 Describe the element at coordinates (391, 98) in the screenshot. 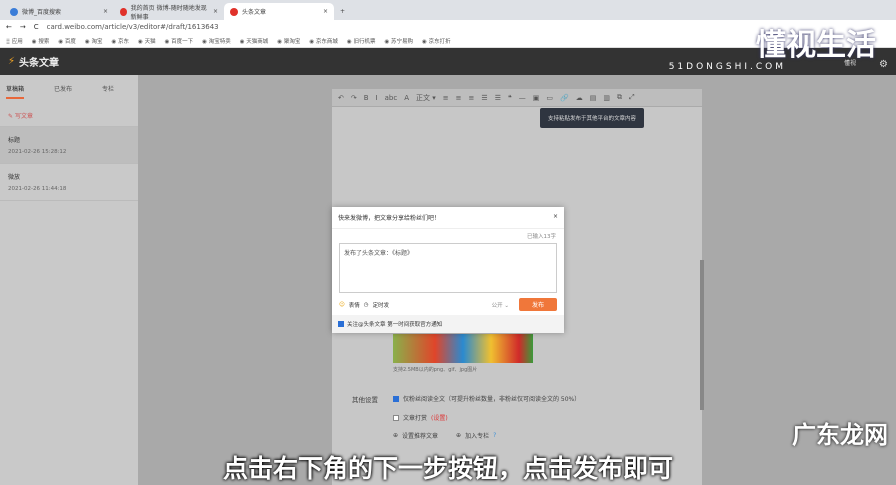

I see `toolbar-button: abc` at that location.